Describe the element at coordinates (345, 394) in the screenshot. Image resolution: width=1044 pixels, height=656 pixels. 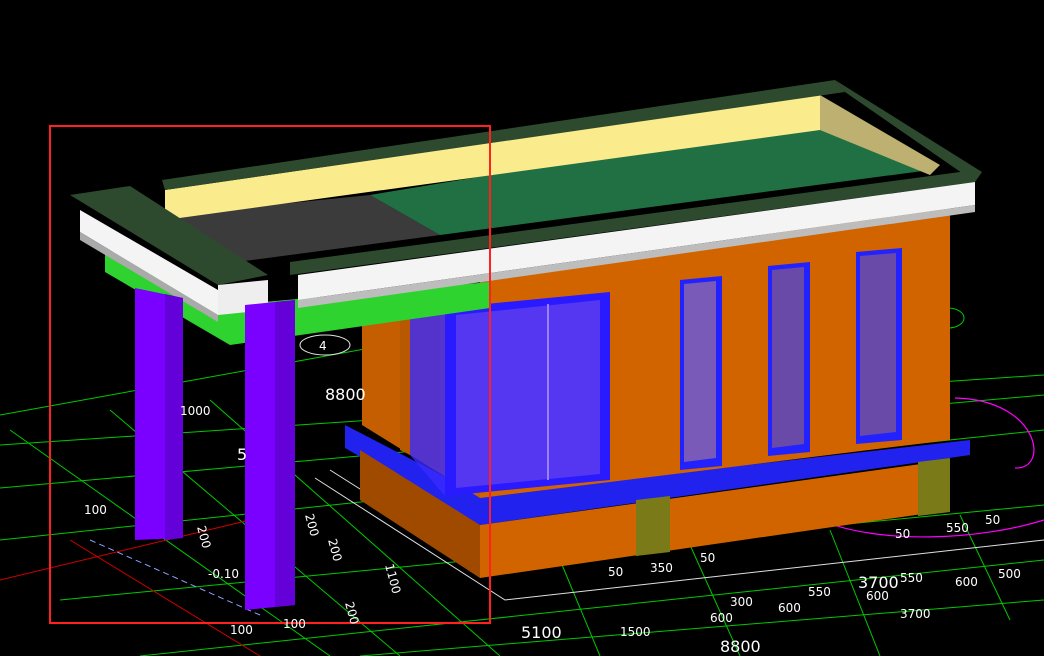
I see `dim-8800-top: 8800` at that location.